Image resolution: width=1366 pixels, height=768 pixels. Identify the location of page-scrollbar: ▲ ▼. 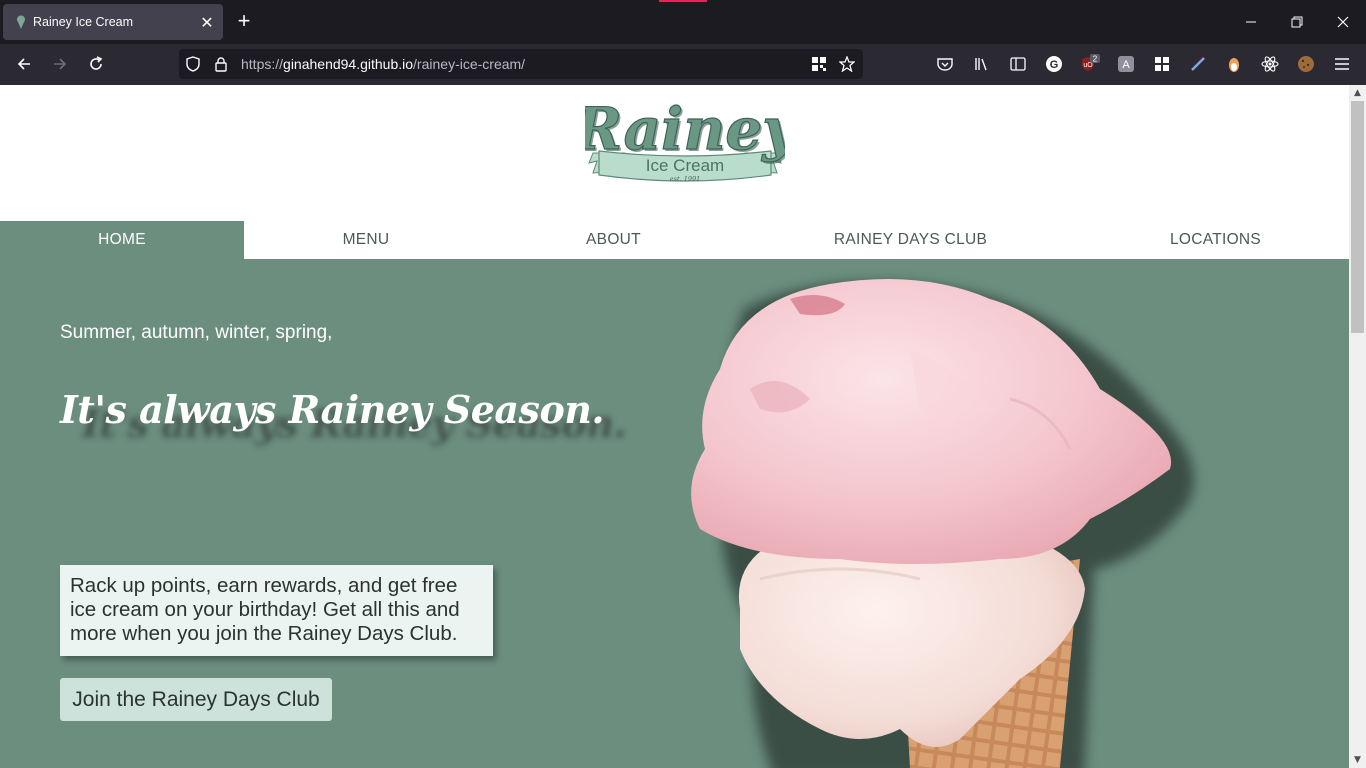
(1357, 426).